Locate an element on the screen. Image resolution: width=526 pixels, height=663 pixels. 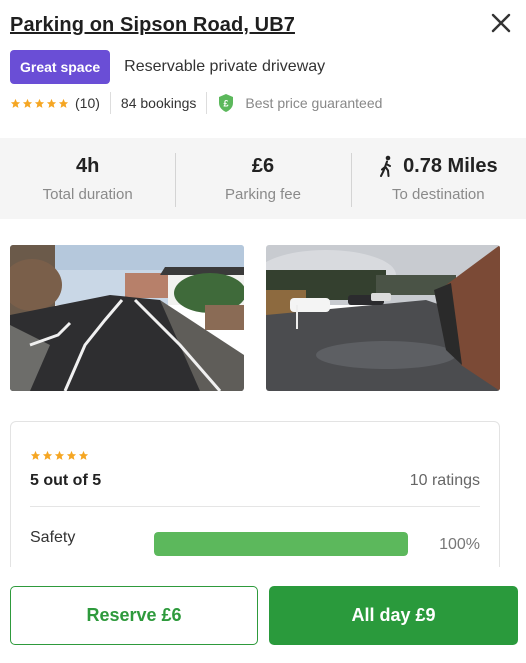
safety-bar is located at coordinates (281, 544).